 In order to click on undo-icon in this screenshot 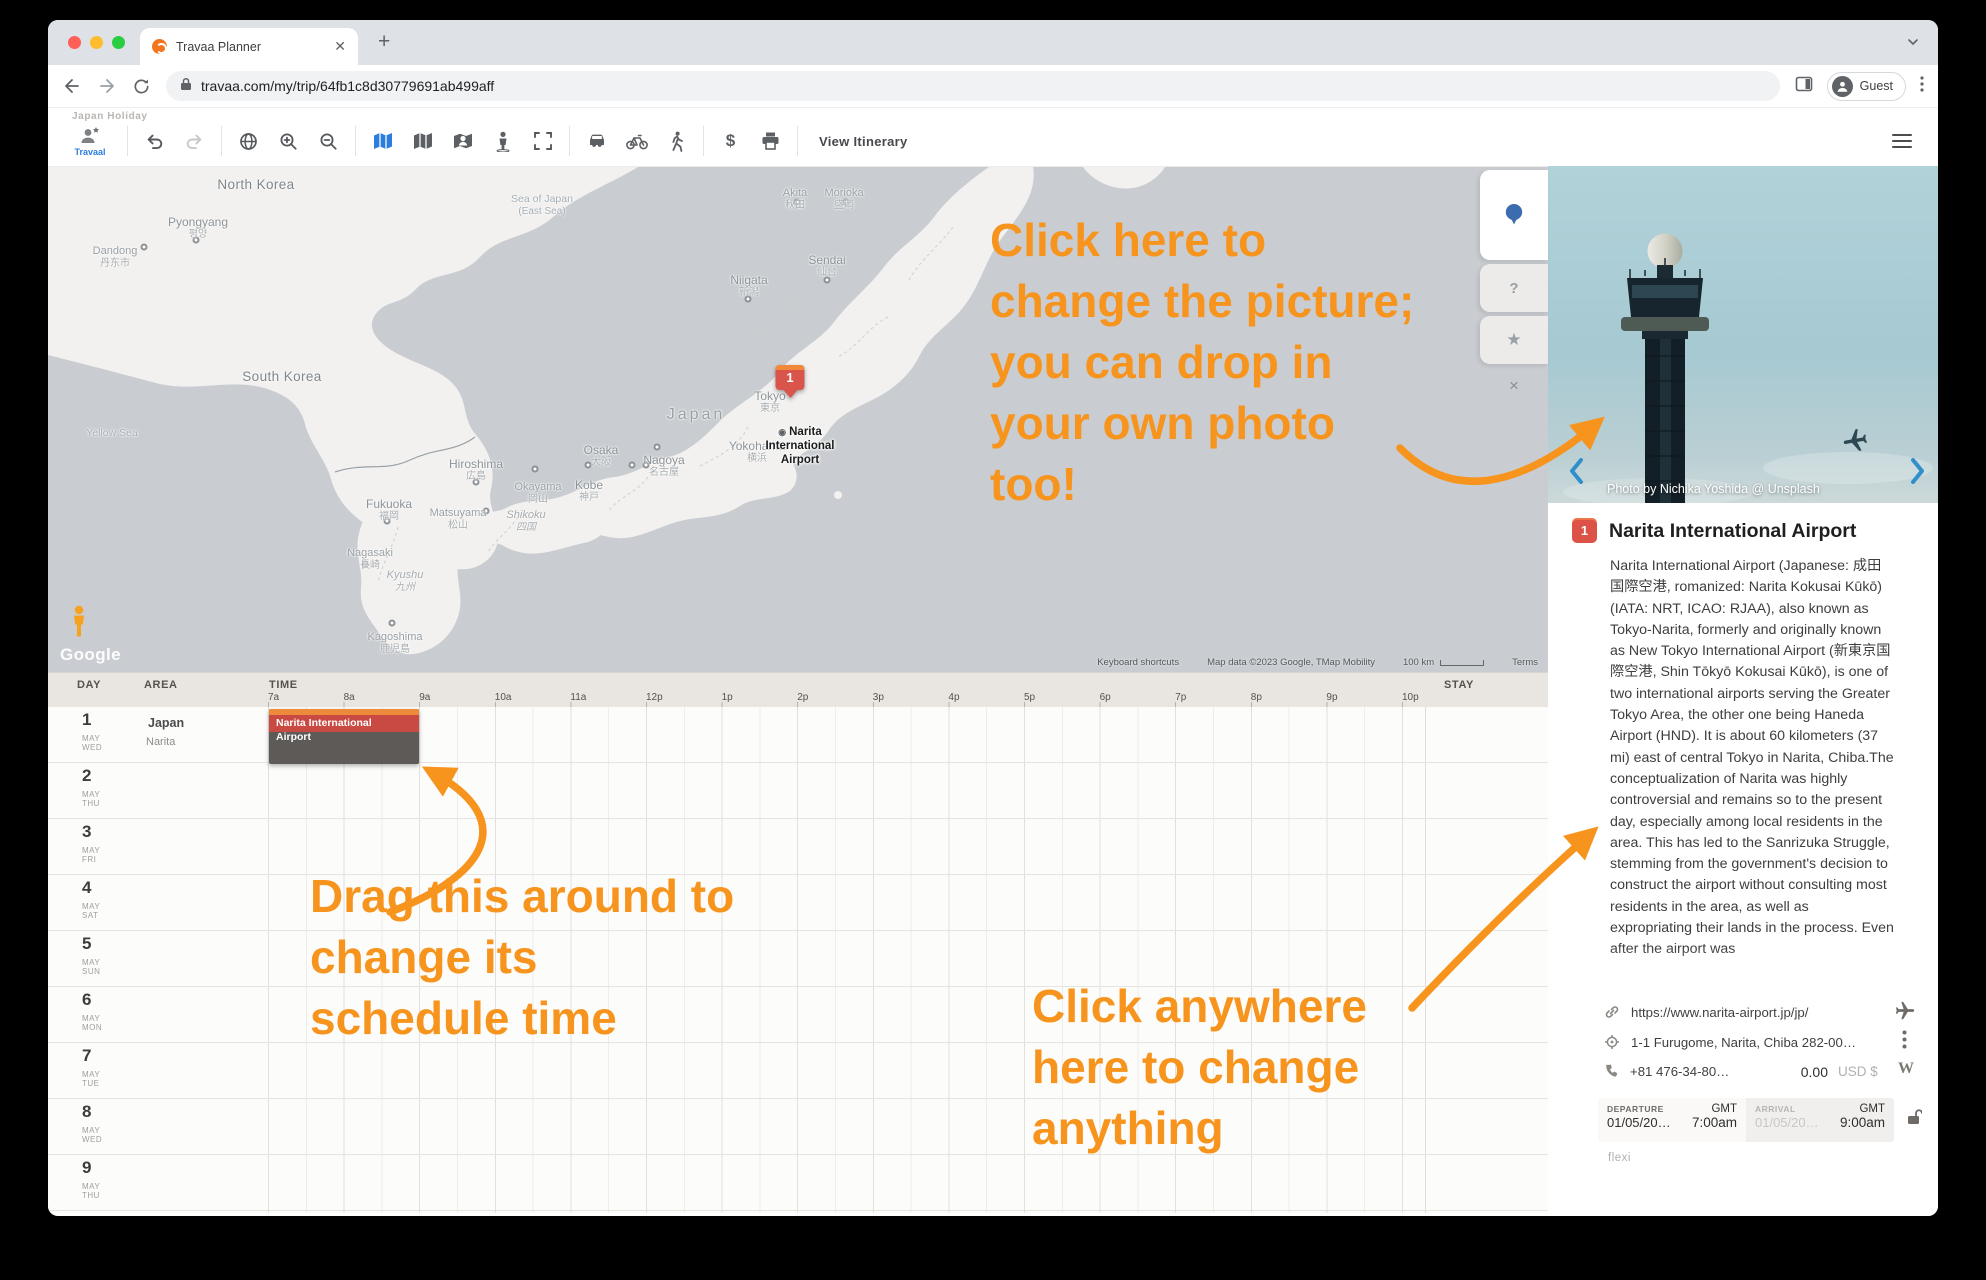, I will do `click(154, 141)`.